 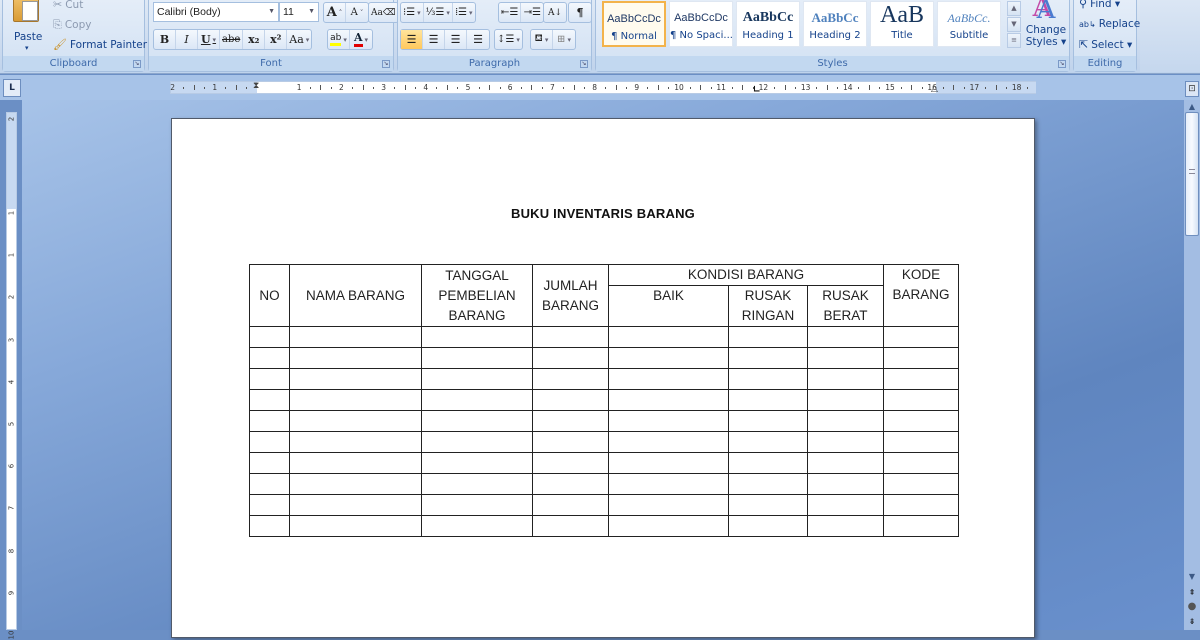 What do you see at coordinates (1192, 89) in the screenshot?
I see `view-ruler-button: ⊡` at bounding box center [1192, 89].